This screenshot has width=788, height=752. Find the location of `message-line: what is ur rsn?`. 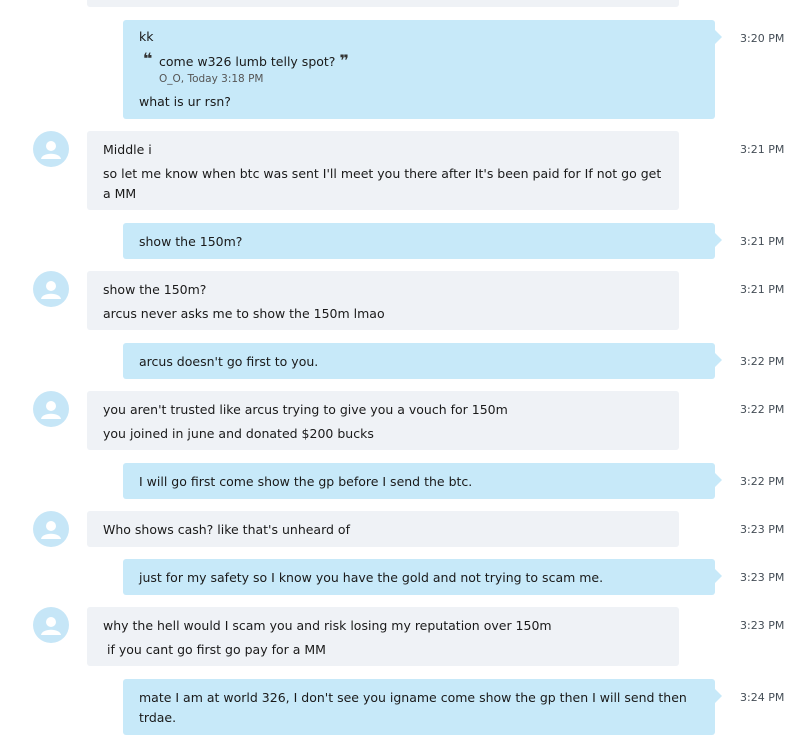

message-line: what is ur rsn? is located at coordinates (185, 101).